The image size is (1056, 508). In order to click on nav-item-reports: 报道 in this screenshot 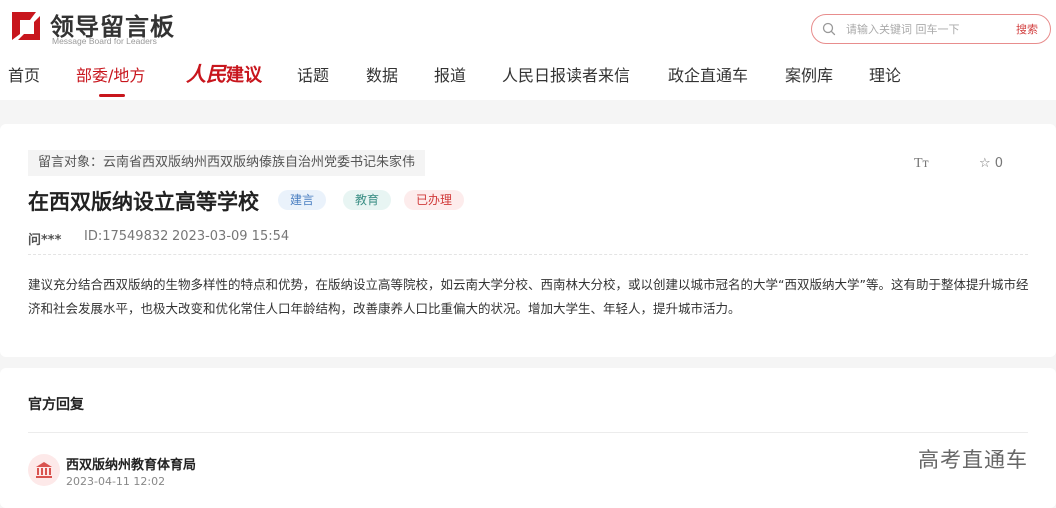, I will do `click(450, 74)`.